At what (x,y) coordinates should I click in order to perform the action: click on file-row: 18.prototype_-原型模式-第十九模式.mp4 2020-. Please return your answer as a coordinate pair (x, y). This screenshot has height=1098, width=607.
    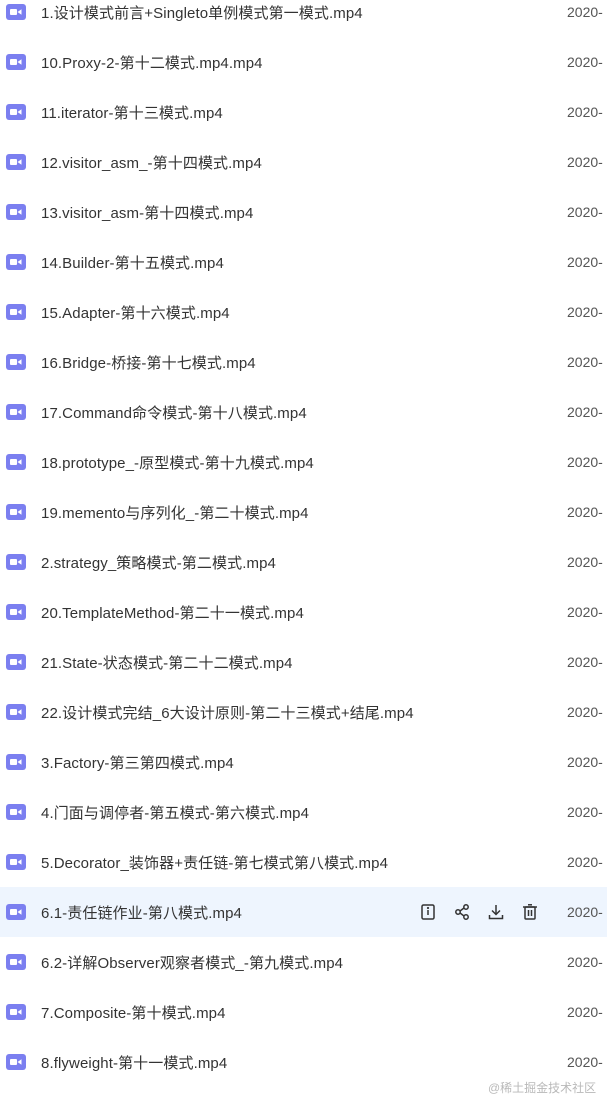
    Looking at the image, I should click on (303, 462).